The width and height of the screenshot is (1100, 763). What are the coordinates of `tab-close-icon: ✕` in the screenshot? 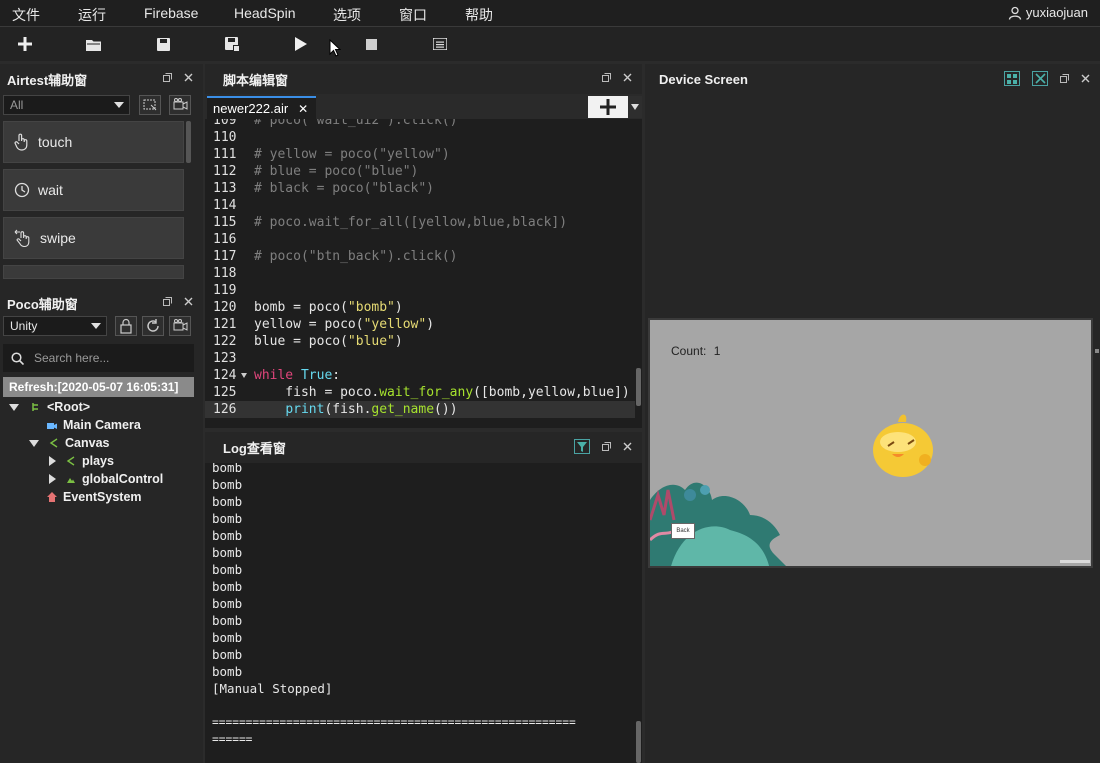 It's located at (303, 109).